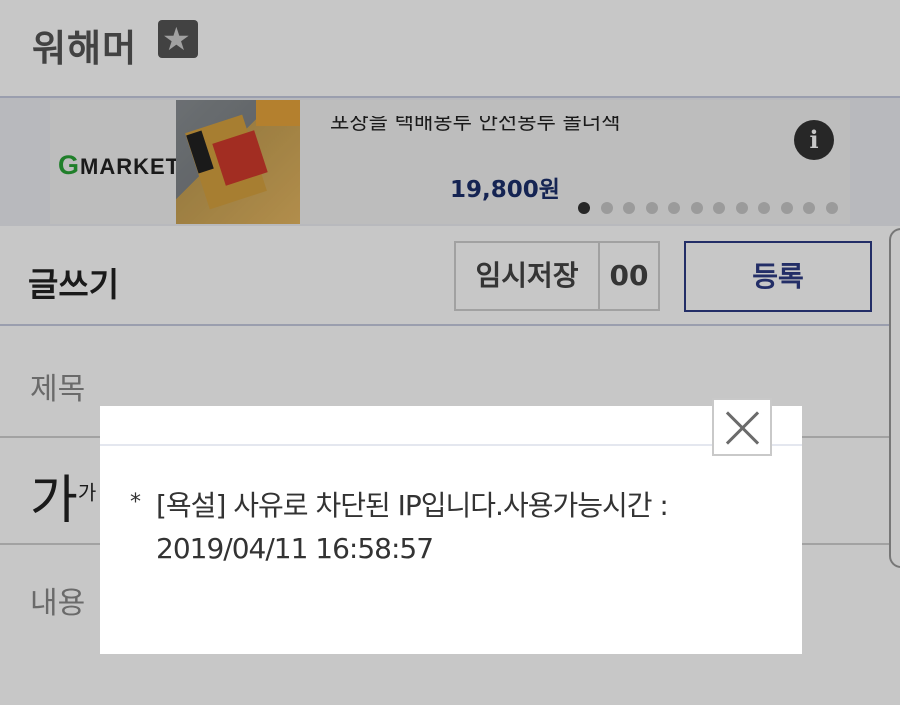 This screenshot has width=900, height=705. What do you see at coordinates (412, 505) in the screenshot?
I see `block-message: [욕설] 사유로 차단된 IP입니다.사용가능시간 :` at bounding box center [412, 505].